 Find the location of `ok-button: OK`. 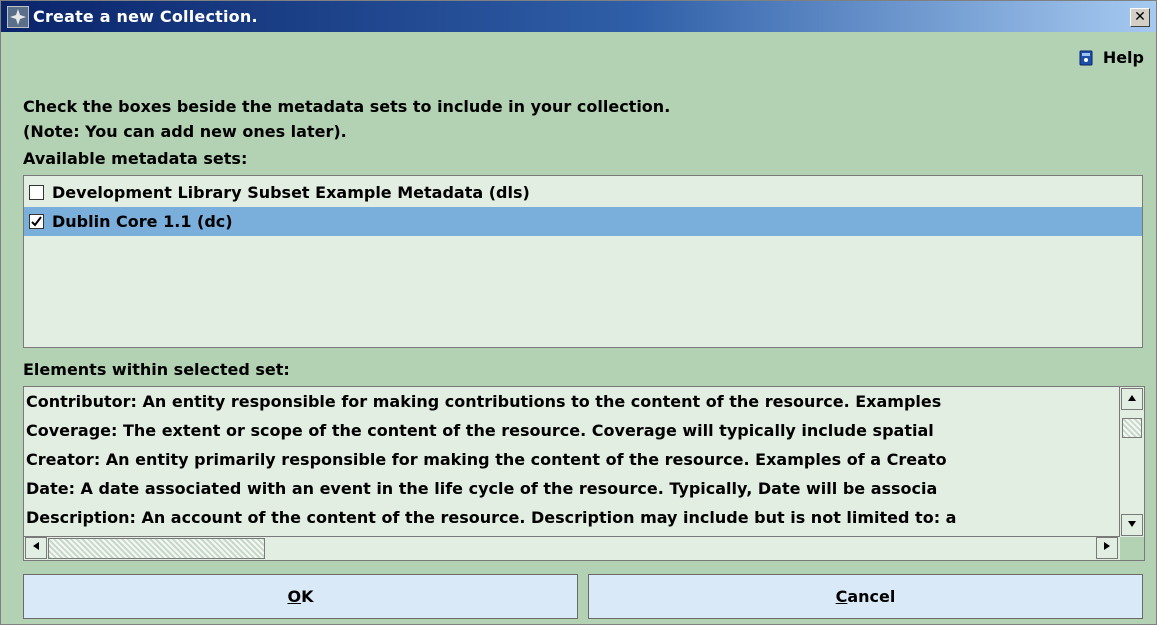

ok-button: OK is located at coordinates (300, 596).